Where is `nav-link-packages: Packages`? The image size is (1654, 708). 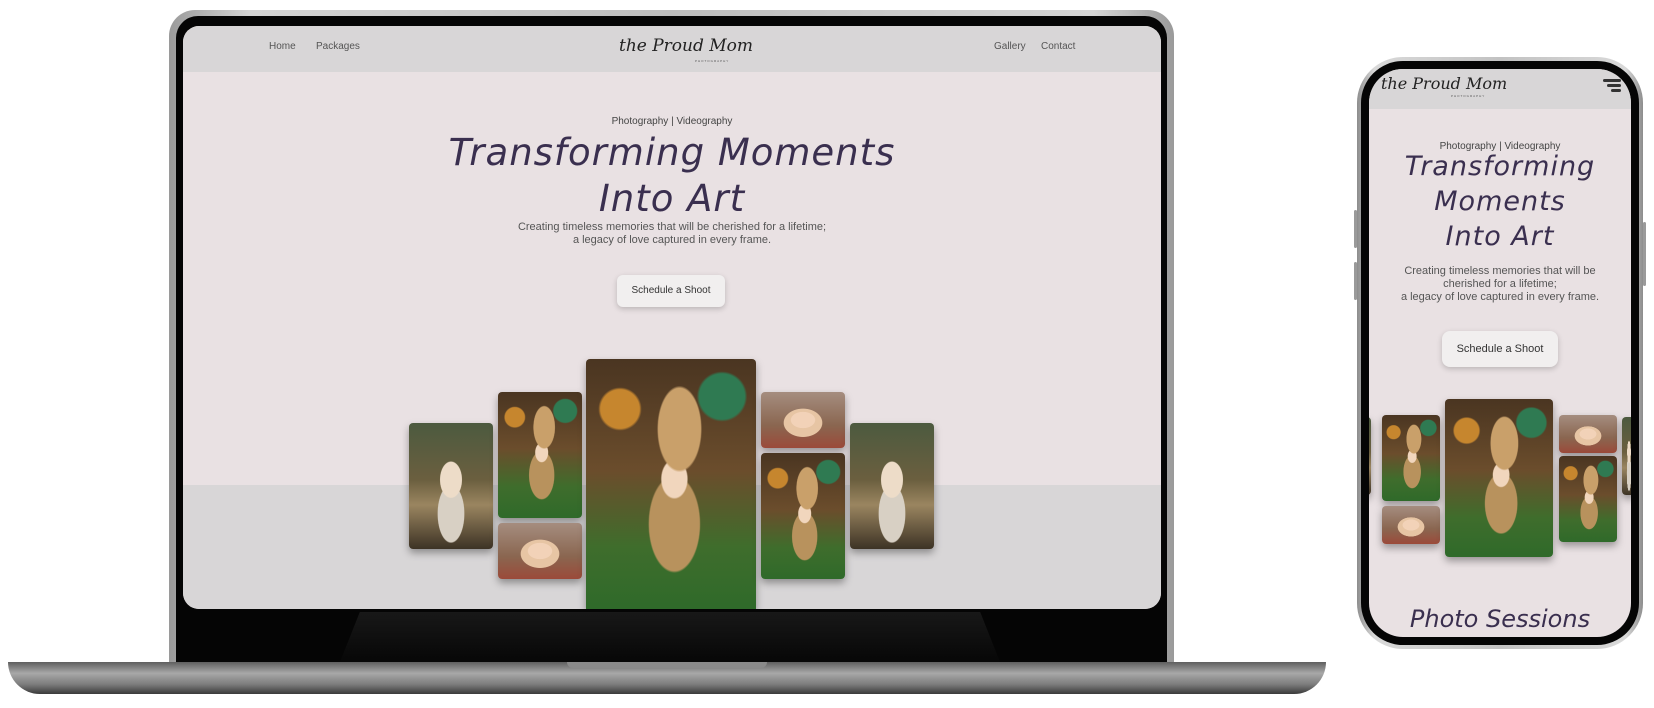
nav-link-packages: Packages is located at coordinates (338, 46).